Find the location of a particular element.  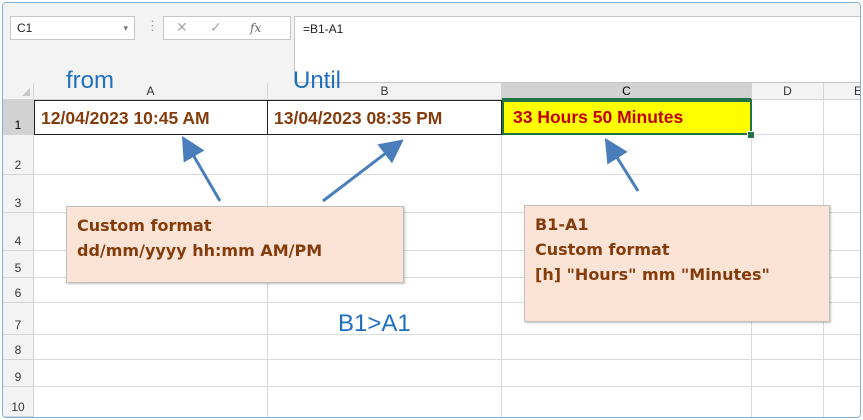

row-header-9: 9 is located at coordinates (18, 373).